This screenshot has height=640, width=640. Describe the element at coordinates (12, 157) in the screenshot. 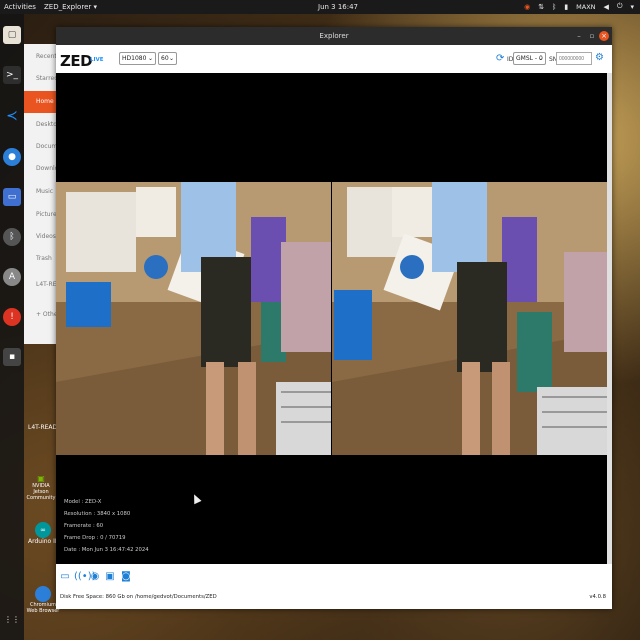

I see `chromium-icon: ●` at that location.